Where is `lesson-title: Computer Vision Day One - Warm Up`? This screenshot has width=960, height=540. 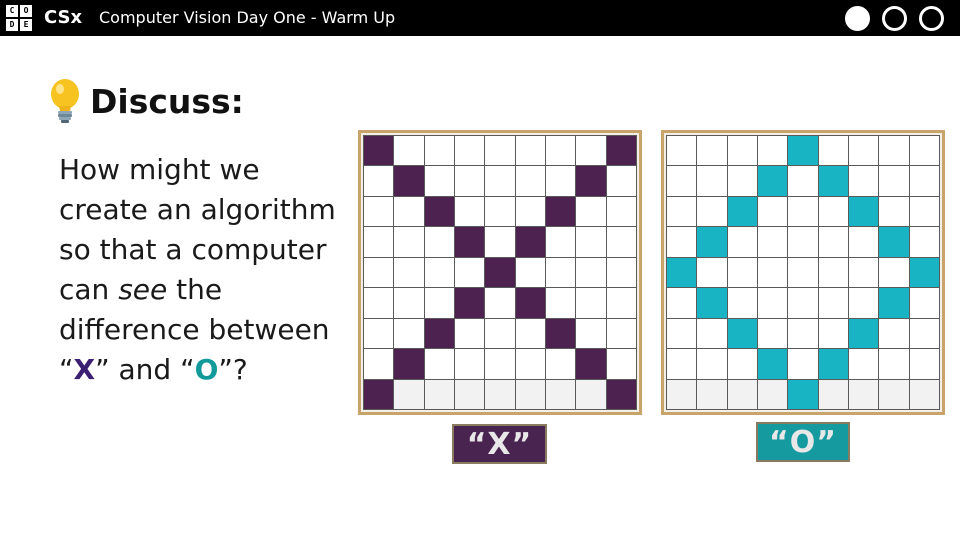 lesson-title: Computer Vision Day One - Warm Up is located at coordinates (247, 17).